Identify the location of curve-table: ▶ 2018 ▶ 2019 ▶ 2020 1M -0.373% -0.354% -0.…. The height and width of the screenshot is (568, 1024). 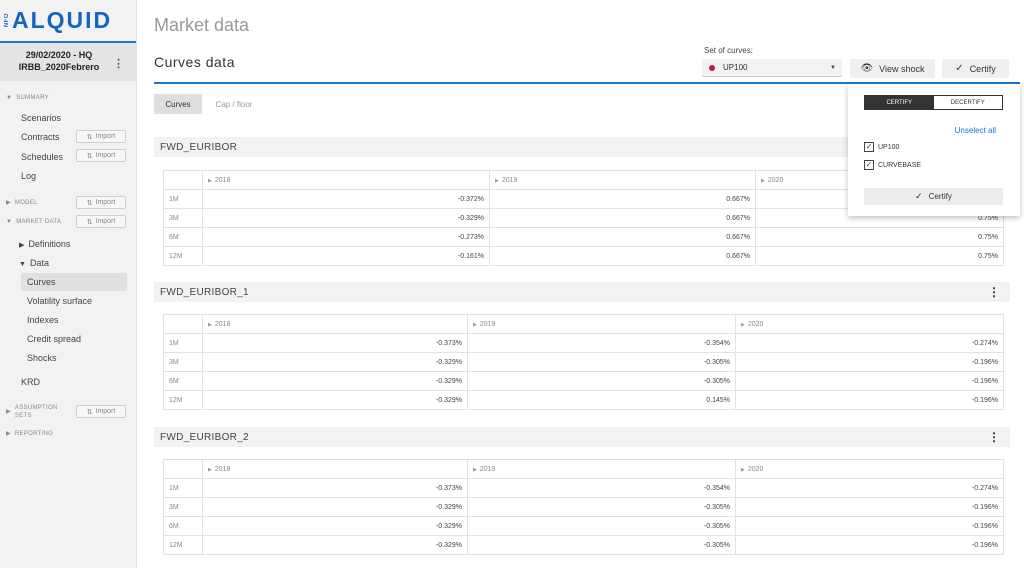
(583, 507).